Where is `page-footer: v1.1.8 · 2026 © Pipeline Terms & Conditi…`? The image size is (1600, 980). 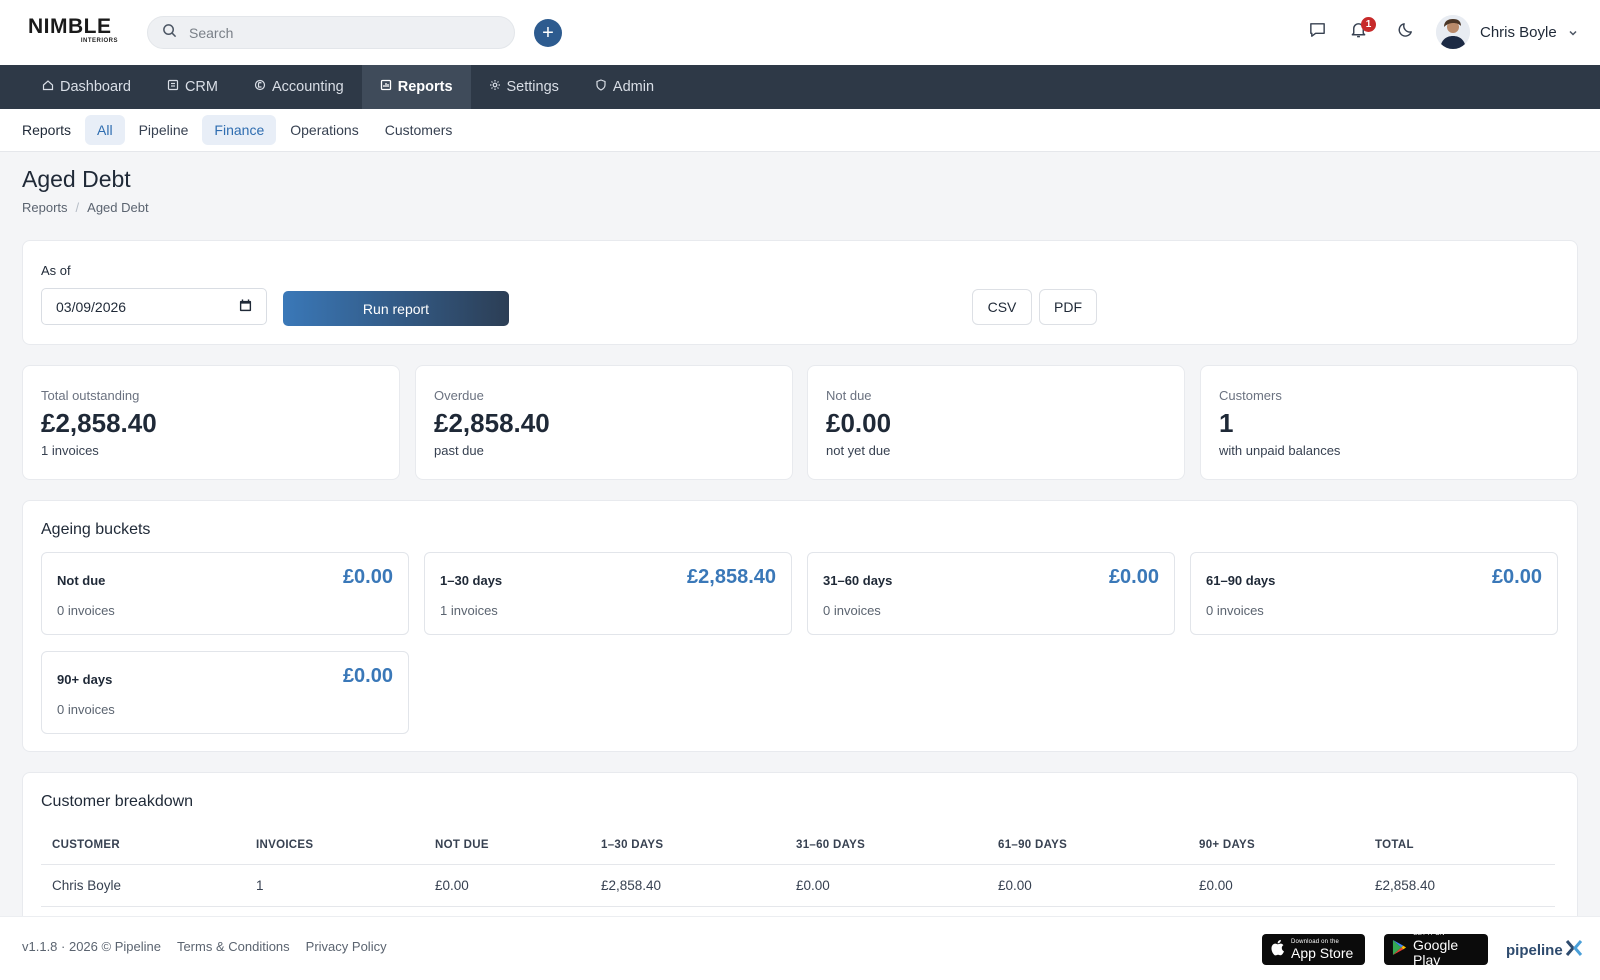 page-footer: v1.1.8 · 2026 © Pipeline Terms & Conditi… is located at coordinates (800, 948).